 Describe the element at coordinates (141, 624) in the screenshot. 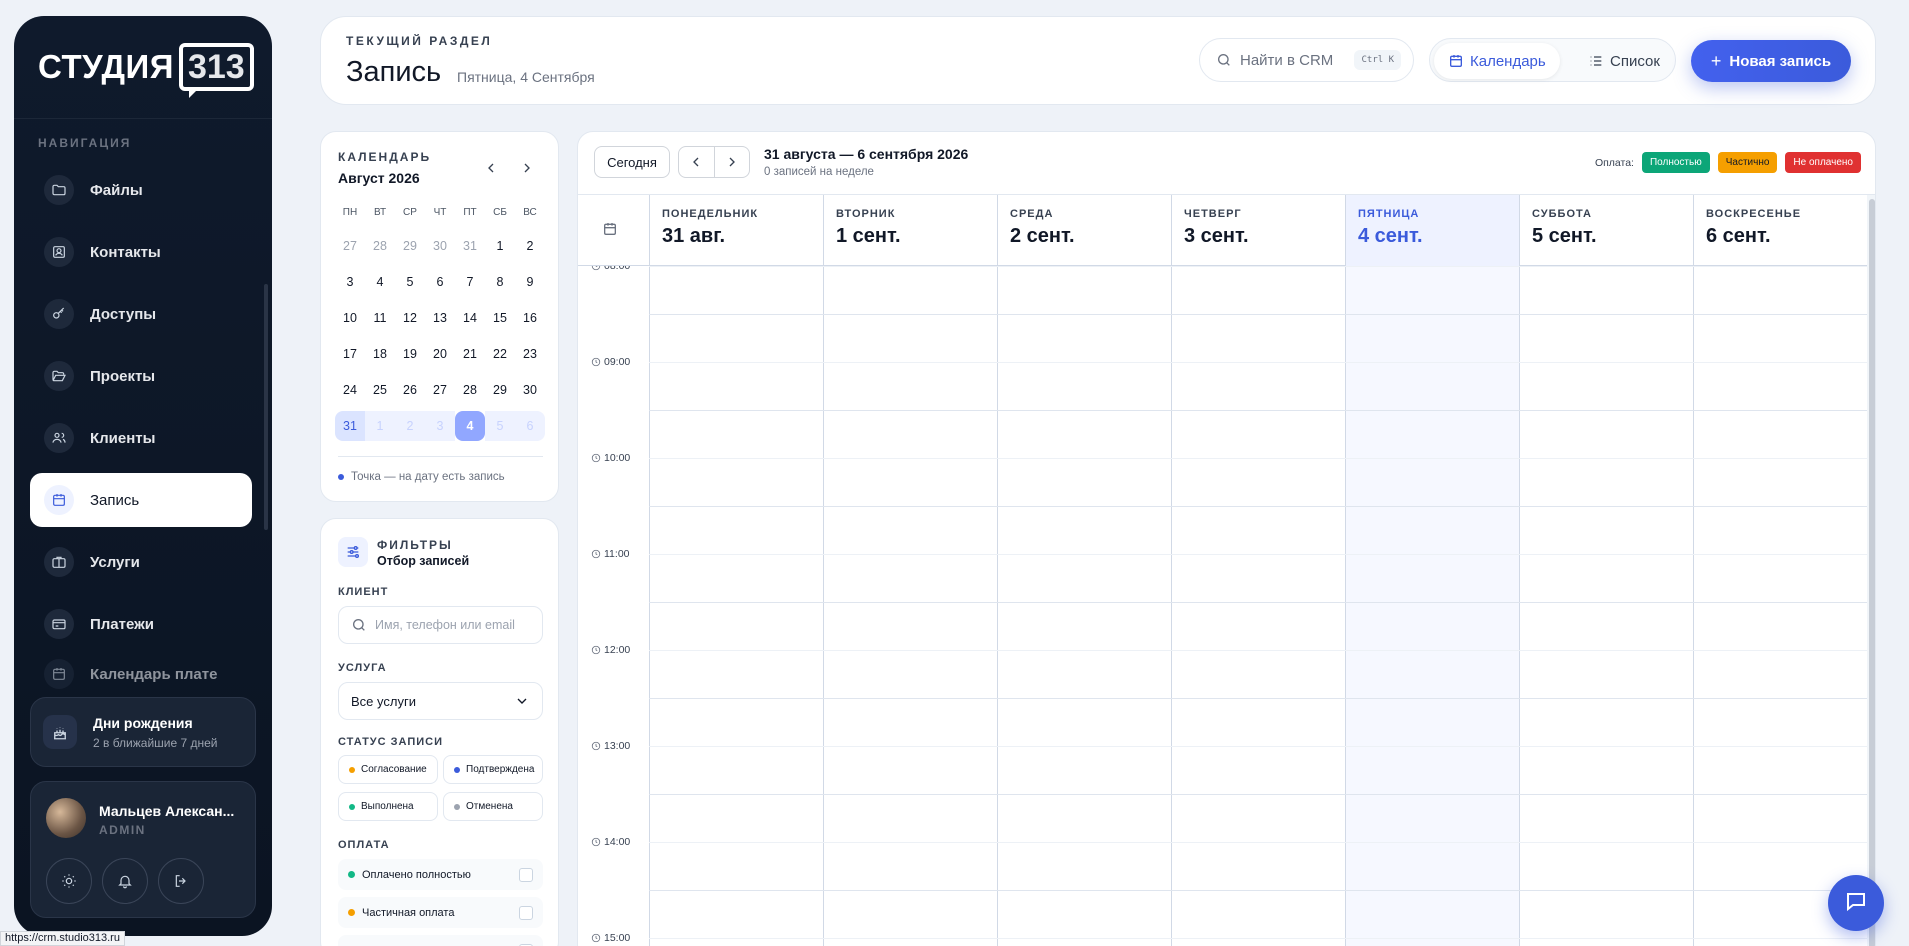

I see `sidebar-item-7: Платежи` at that location.